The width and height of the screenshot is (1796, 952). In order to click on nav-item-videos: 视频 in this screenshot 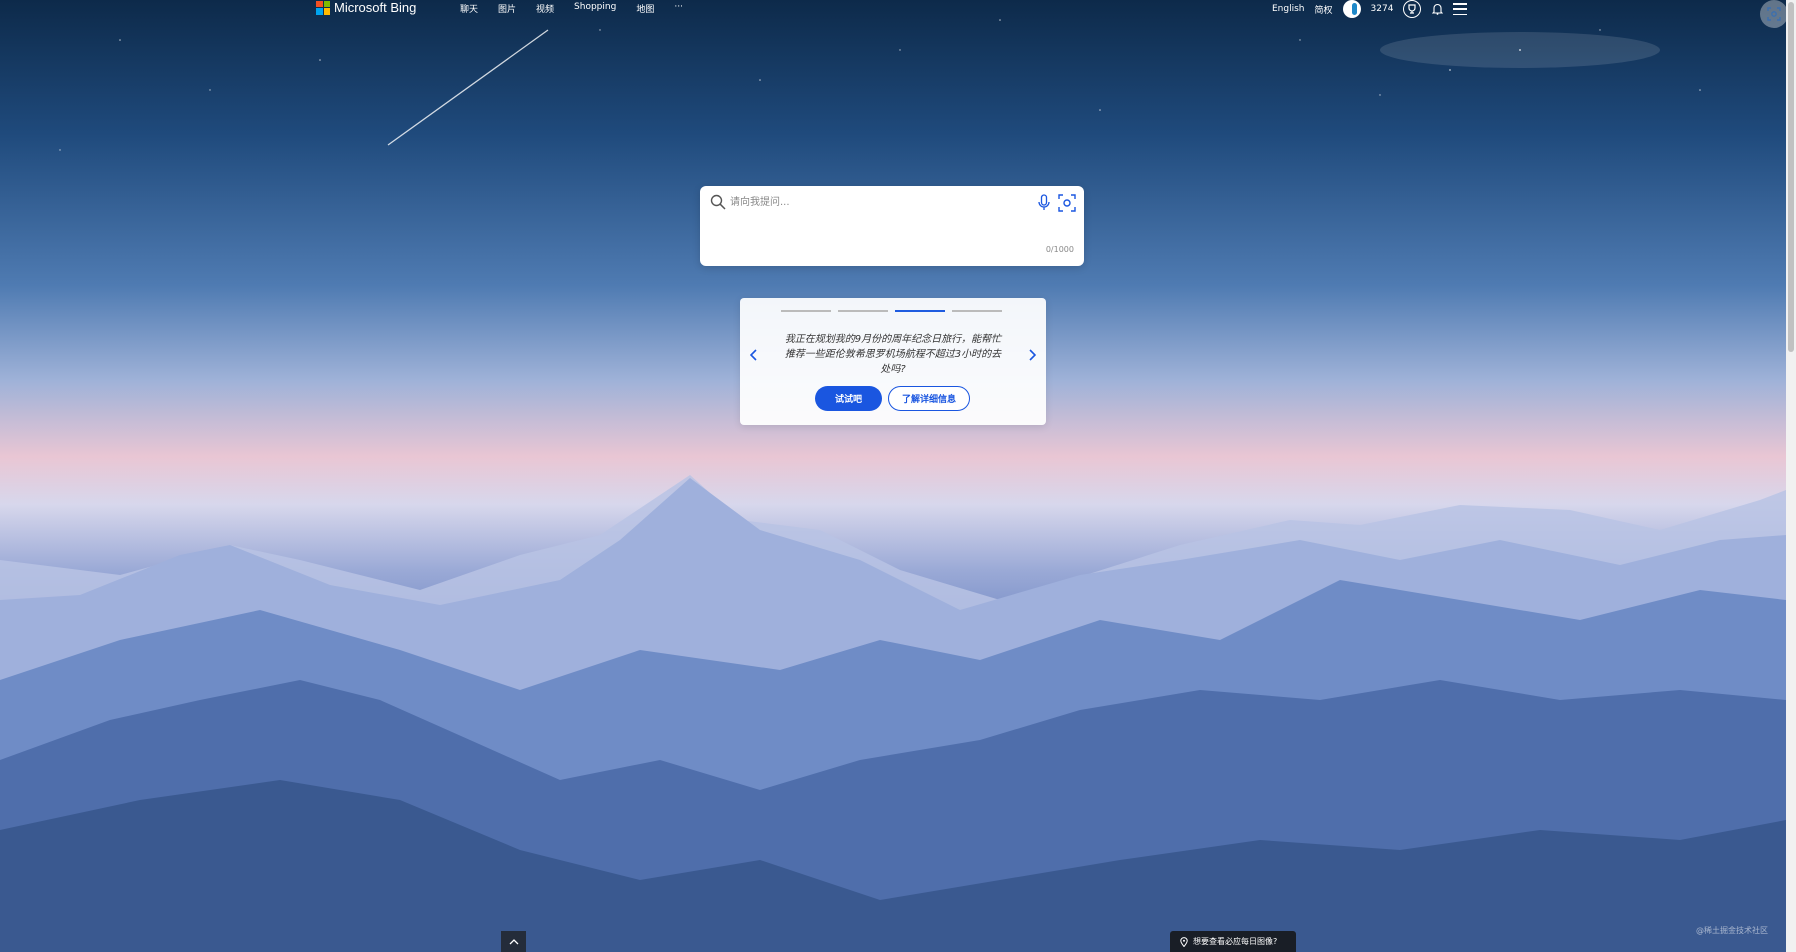, I will do `click(545, 8)`.